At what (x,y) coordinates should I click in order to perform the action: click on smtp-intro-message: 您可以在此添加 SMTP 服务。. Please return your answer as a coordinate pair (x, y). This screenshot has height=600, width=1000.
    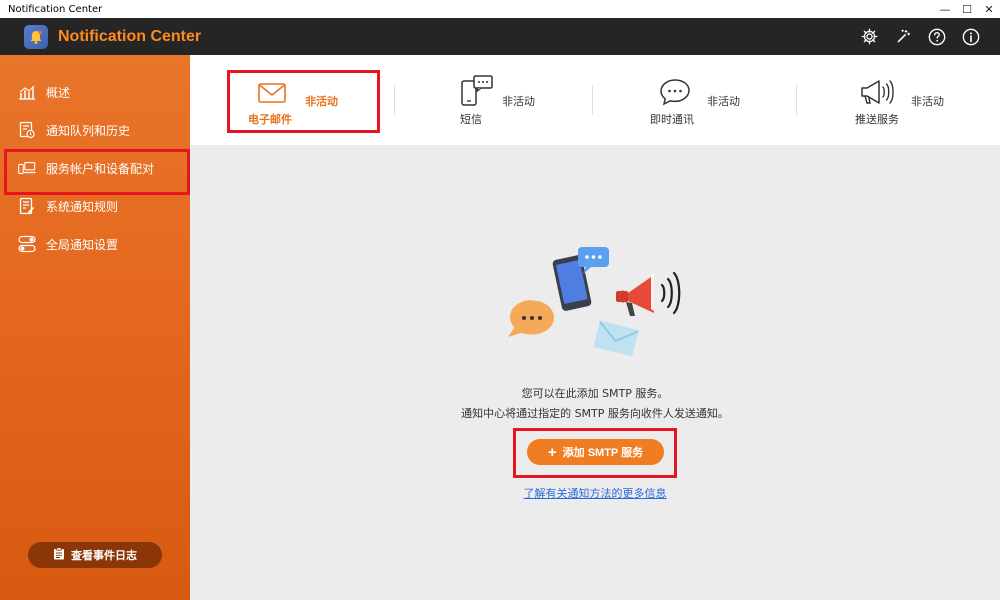
    Looking at the image, I should click on (595, 393).